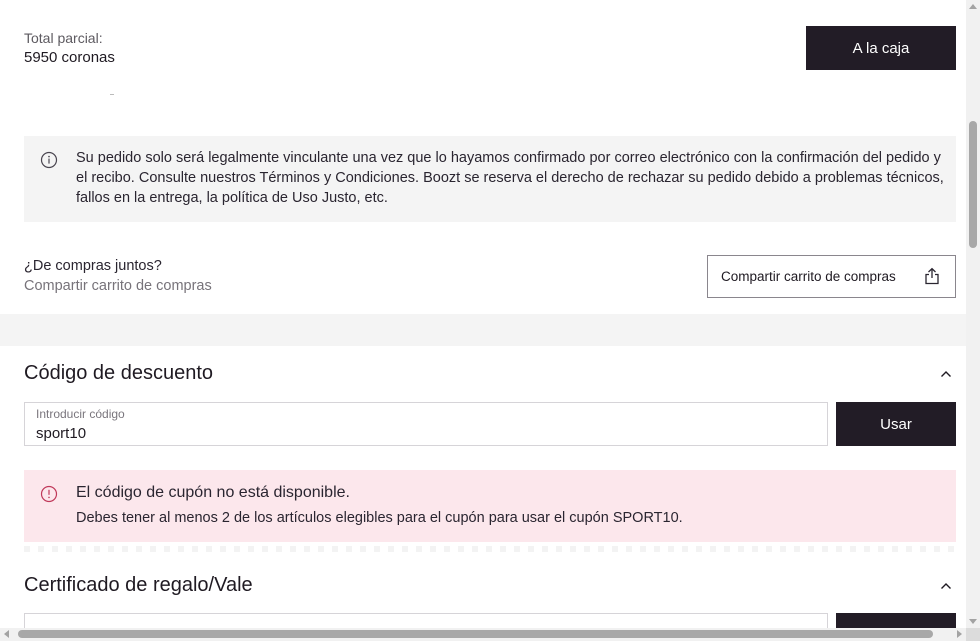 Image resolution: width=980 pixels, height=641 pixels. I want to click on scroll-down-arrow-icon, so click(973, 621).